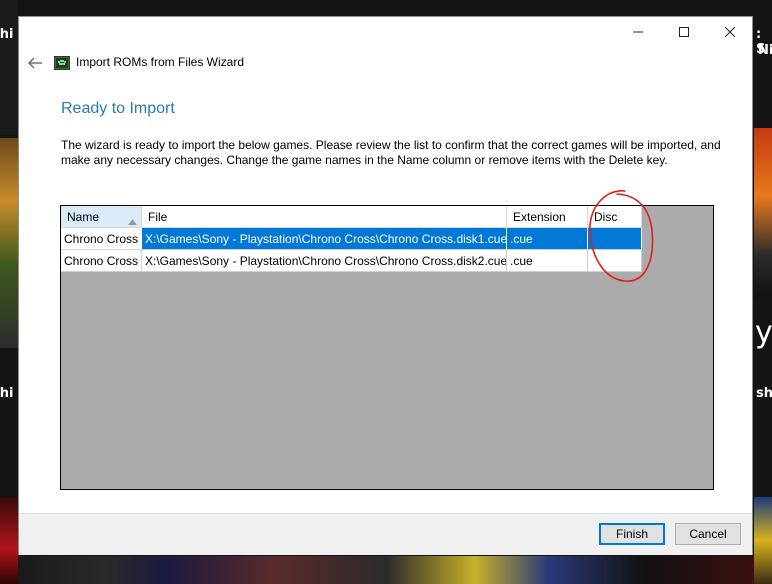 This screenshot has height=584, width=772. I want to click on background-tile-left-top, so click(9, 67).